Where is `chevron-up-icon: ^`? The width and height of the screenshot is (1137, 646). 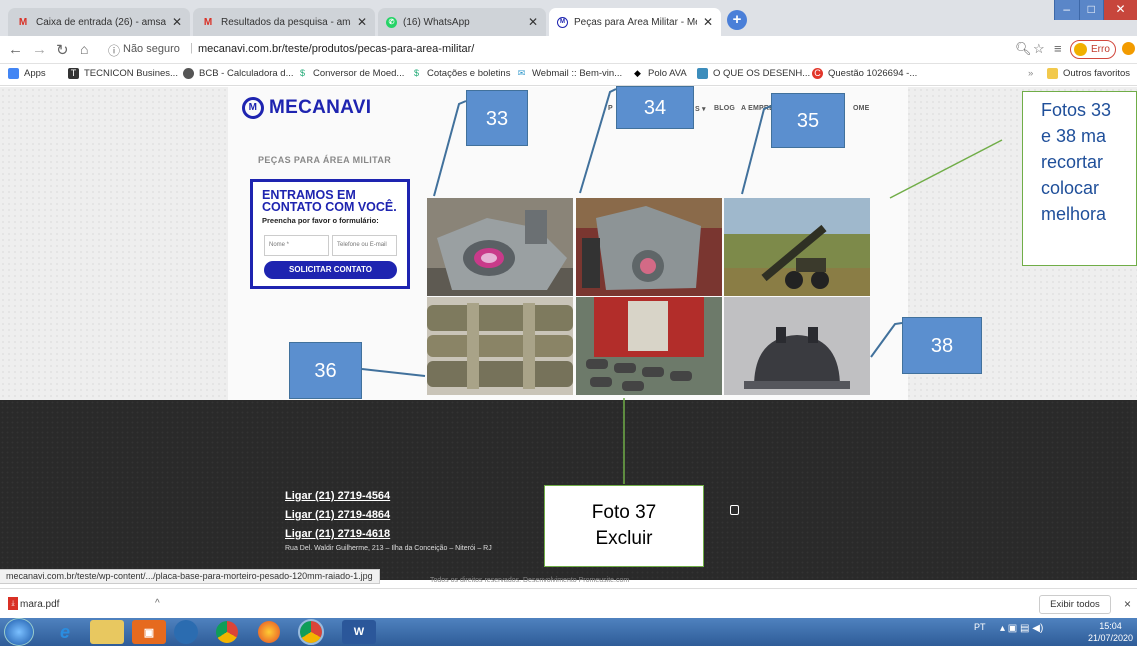 chevron-up-icon: ^ is located at coordinates (157, 603).